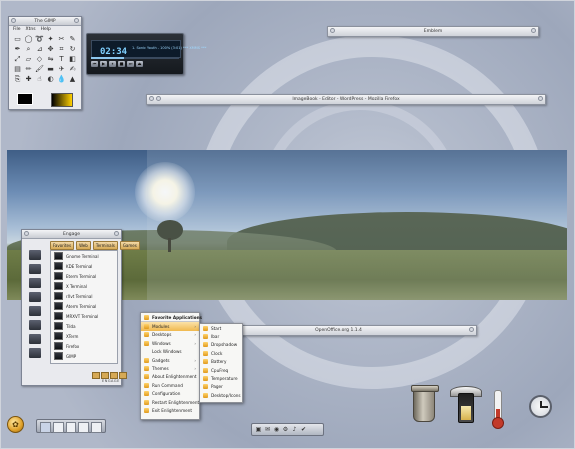  Describe the element at coordinates (28, 59) in the screenshot. I see `shear-icon: ▱` at that location.